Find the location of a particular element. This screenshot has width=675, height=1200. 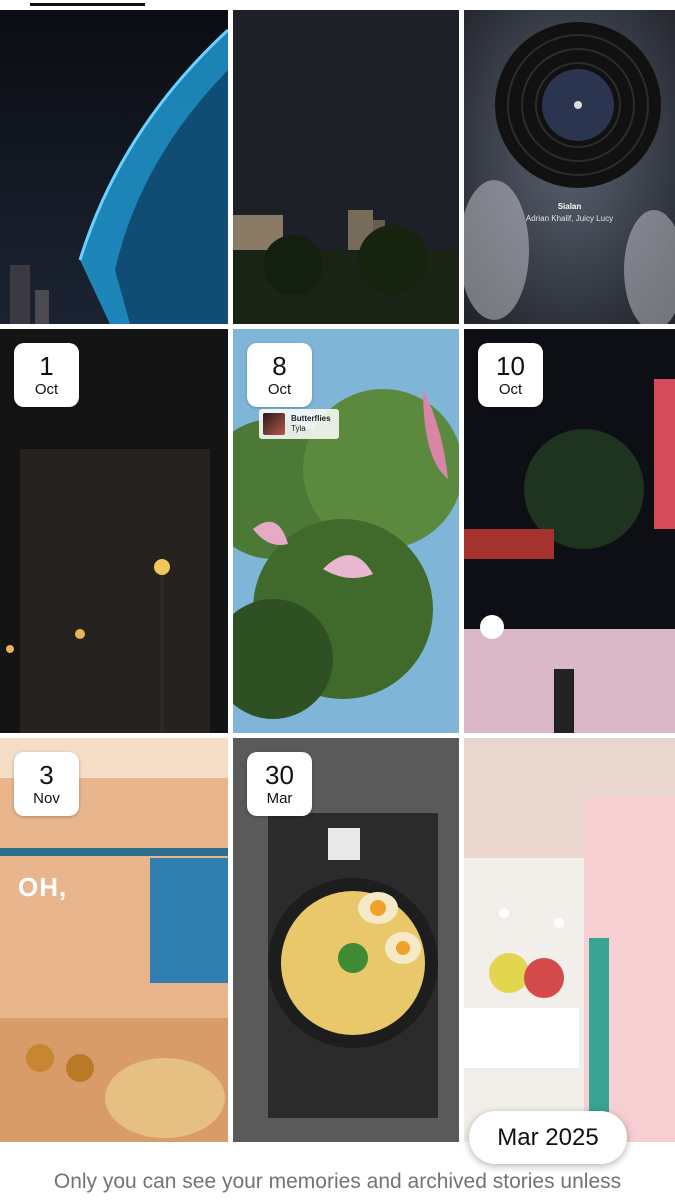

song-artist: Tyla is located at coordinates (298, 428).